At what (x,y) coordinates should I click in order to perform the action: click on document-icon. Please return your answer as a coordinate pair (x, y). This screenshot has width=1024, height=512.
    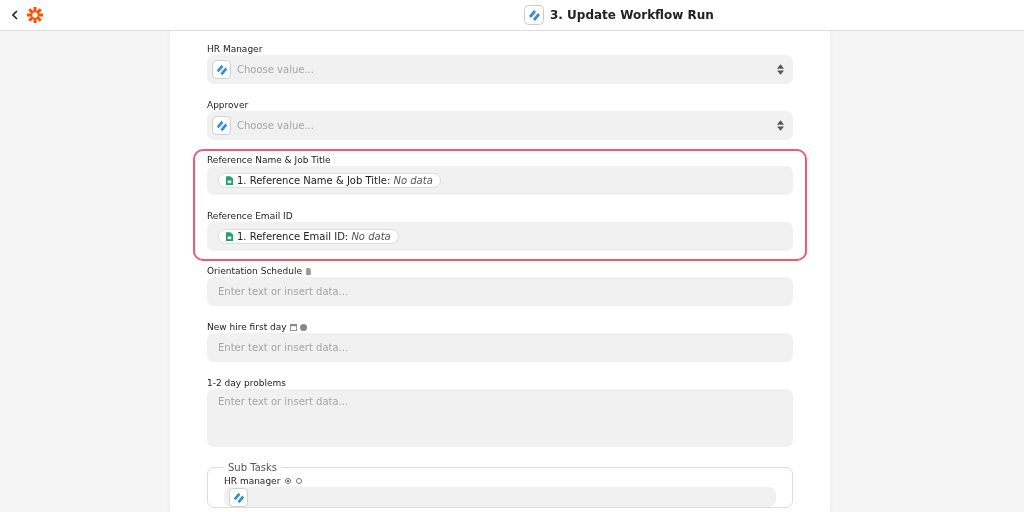
    Looking at the image, I should click on (309, 271).